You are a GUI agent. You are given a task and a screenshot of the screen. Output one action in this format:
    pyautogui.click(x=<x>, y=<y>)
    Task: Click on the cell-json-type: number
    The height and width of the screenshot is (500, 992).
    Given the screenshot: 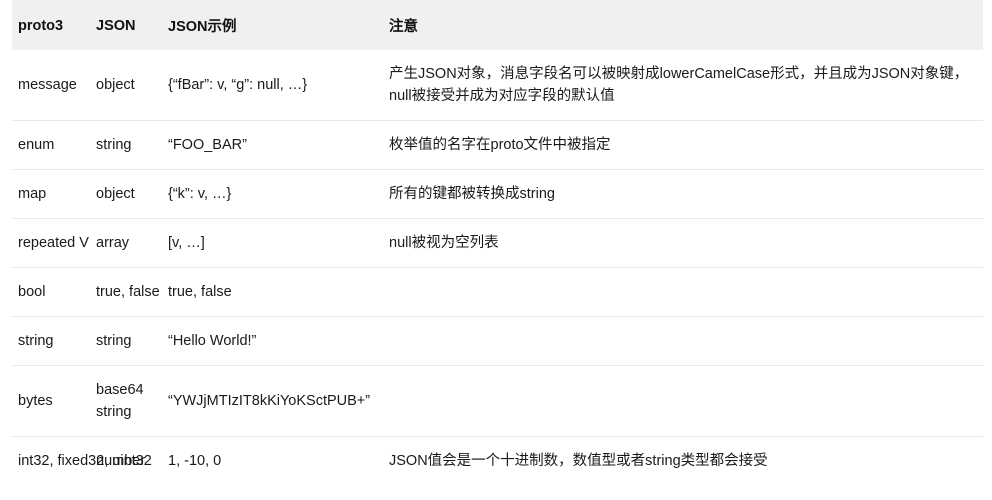 What is the action you would take?
    pyautogui.click(x=132, y=461)
    